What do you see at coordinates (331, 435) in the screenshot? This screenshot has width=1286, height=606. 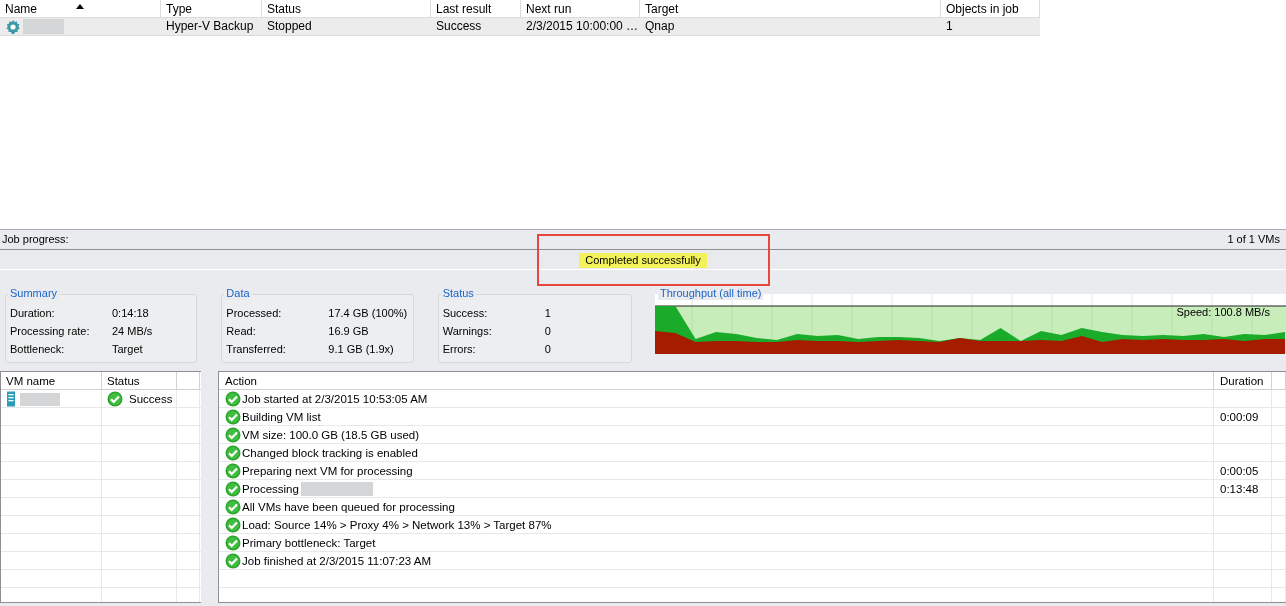 I see `action-text: VM size: 100.0 GB (18.5 GB used)` at bounding box center [331, 435].